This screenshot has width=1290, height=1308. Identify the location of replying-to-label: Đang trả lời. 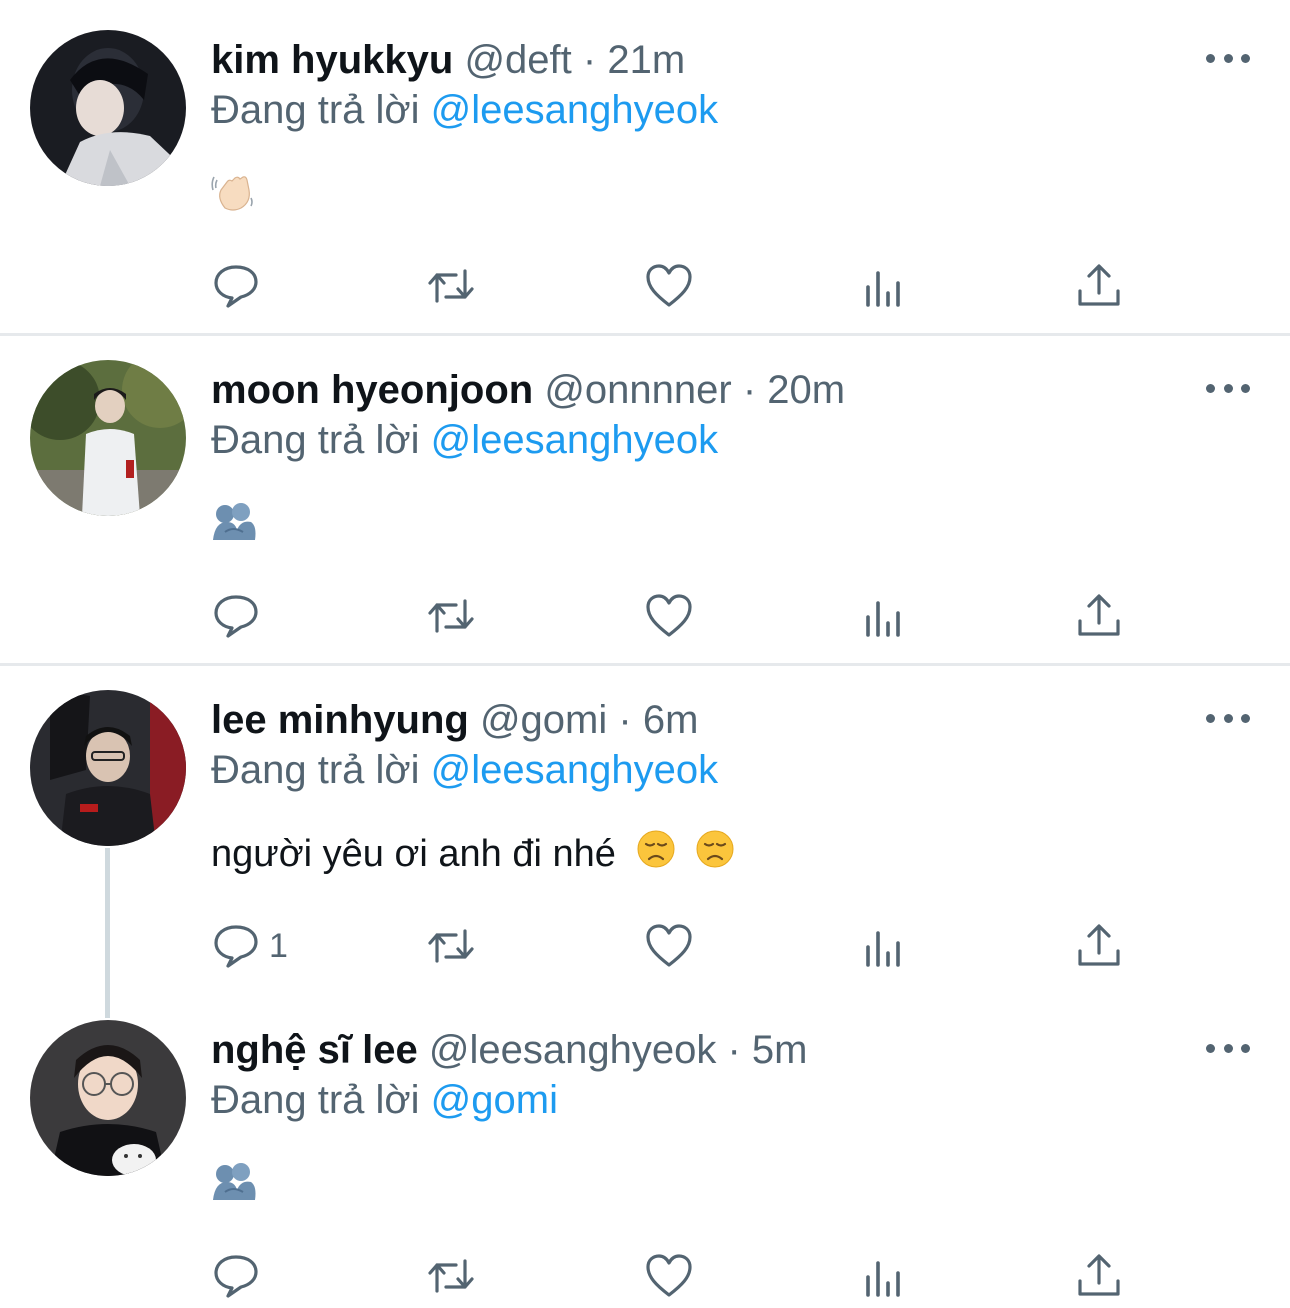
(315, 110).